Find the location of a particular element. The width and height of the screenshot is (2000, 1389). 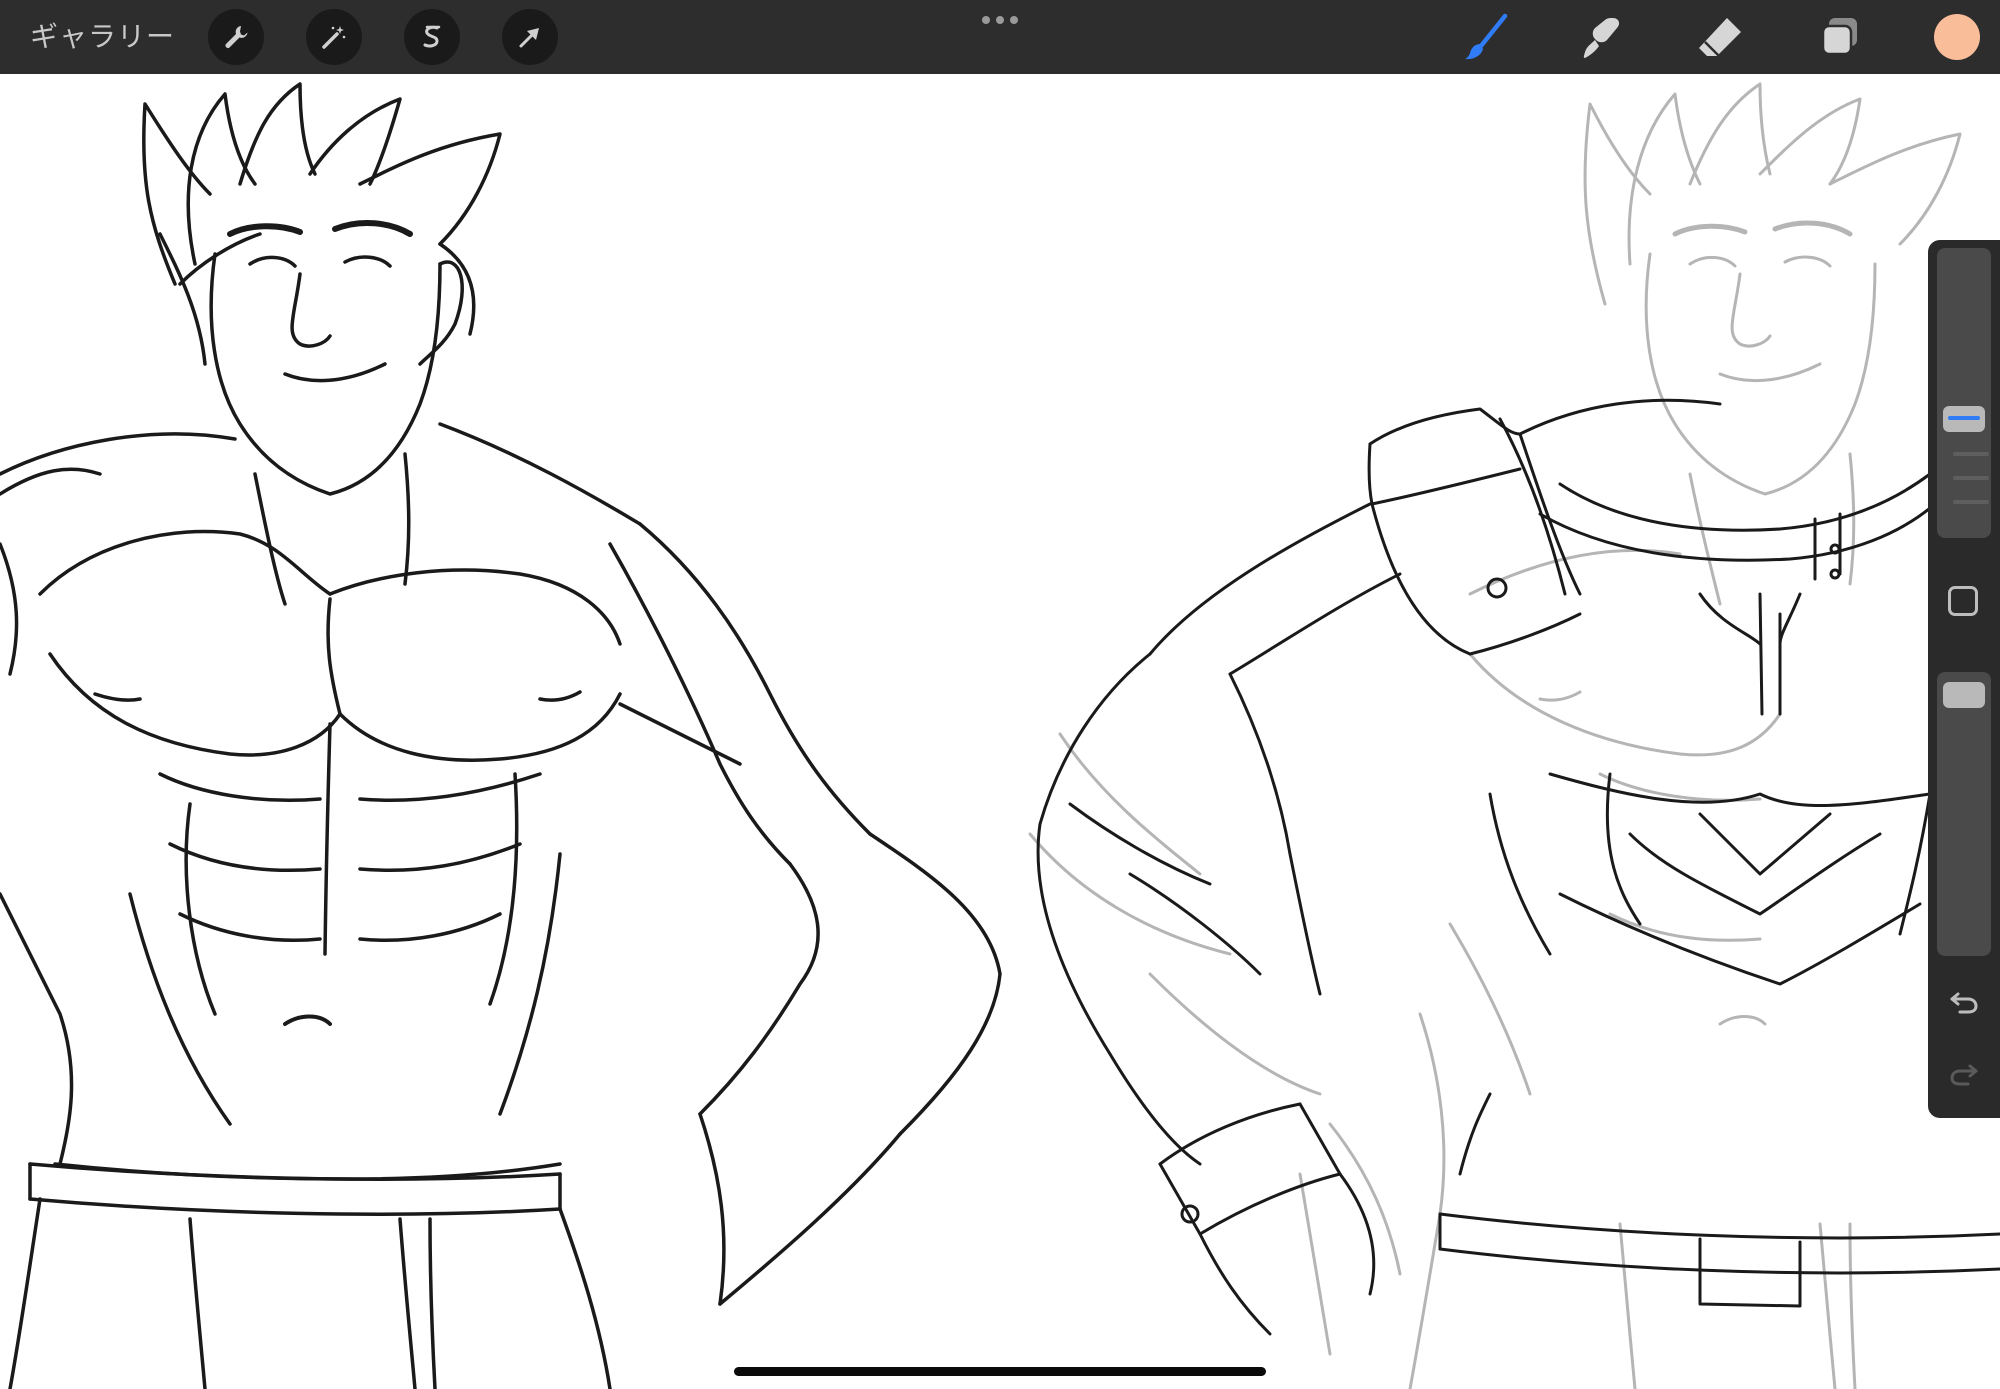

magic-wand-icon is located at coordinates (334, 37).